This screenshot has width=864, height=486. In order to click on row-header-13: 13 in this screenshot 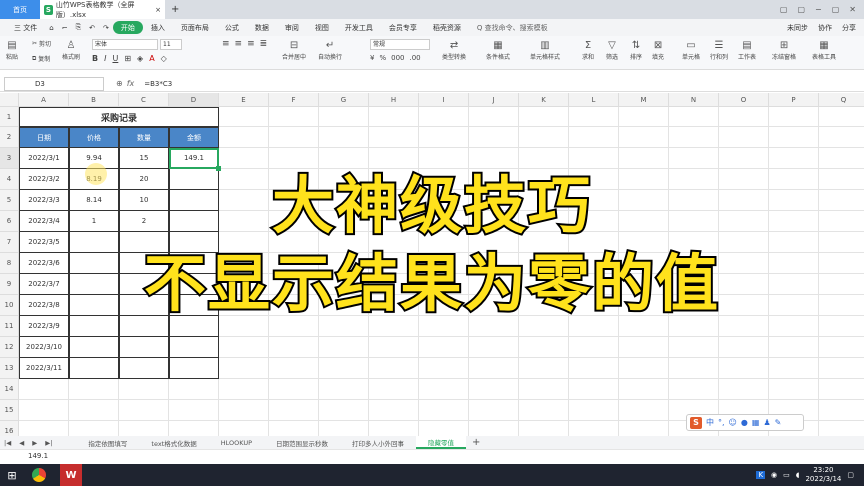, I will do `click(9, 368)`.